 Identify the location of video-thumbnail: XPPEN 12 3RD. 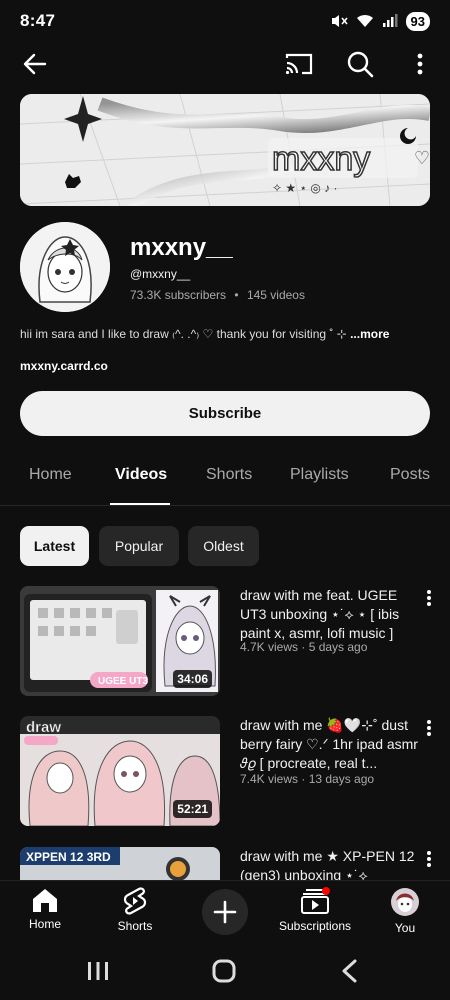
(120, 863).